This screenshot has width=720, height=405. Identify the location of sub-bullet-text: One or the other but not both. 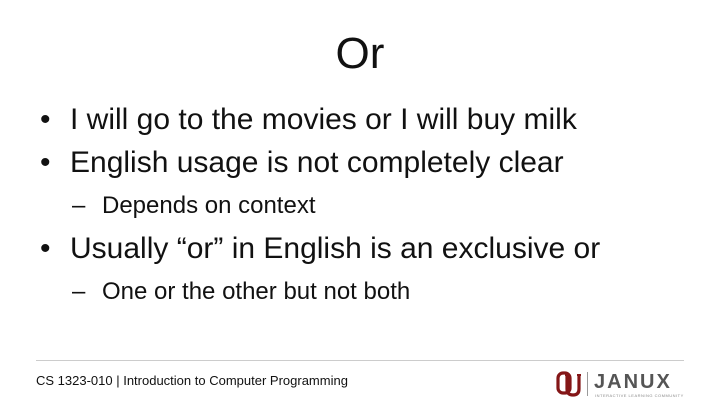
(256, 291).